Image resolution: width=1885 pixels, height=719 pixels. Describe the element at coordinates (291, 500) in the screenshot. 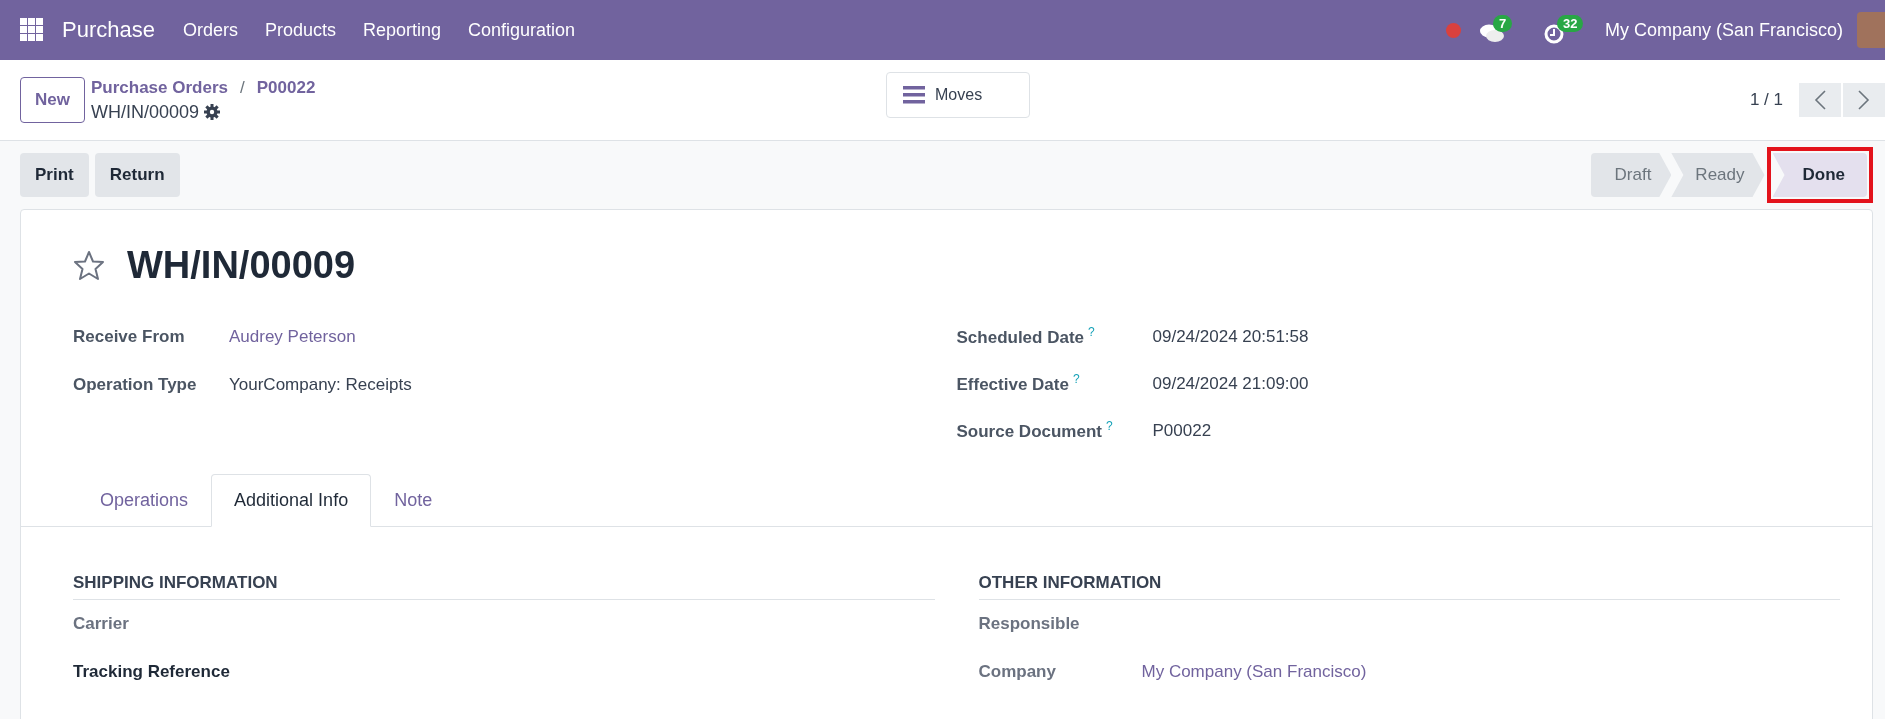

I see `notebook-tab: Additional Info` at that location.